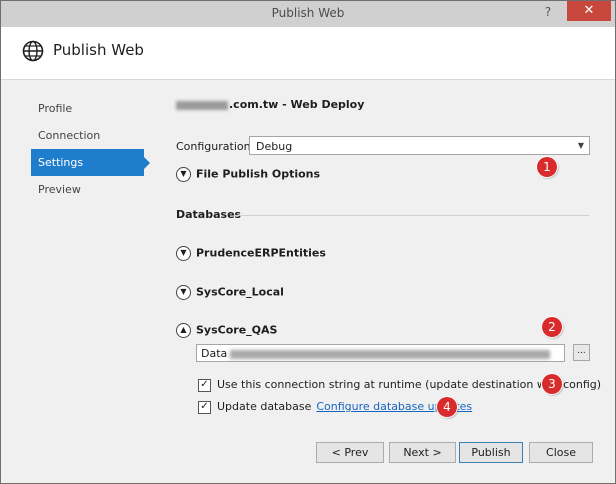 The height and width of the screenshot is (484, 616). Describe the element at coordinates (547, 167) in the screenshot. I see `annotation-badge-1: 1` at that location.